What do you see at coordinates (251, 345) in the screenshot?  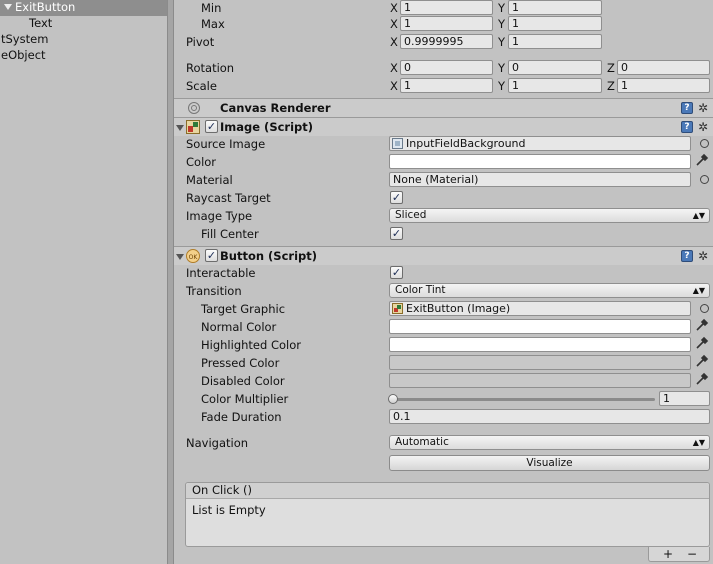 I see `highlighted-color-label: Highlighted Color` at bounding box center [251, 345].